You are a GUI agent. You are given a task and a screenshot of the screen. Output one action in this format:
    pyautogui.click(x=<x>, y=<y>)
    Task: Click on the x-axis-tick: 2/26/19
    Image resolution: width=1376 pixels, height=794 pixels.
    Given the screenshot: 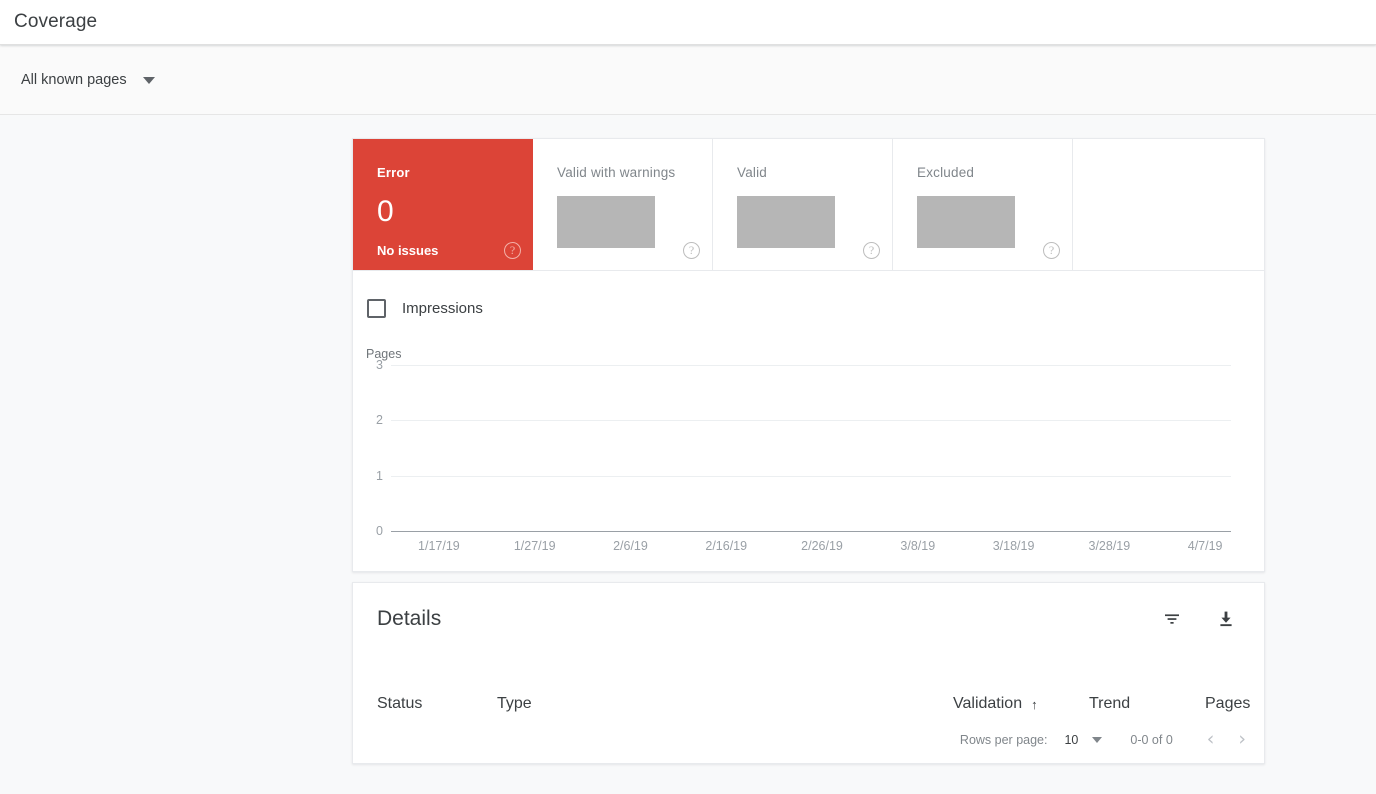 What is the action you would take?
    pyautogui.click(x=822, y=546)
    